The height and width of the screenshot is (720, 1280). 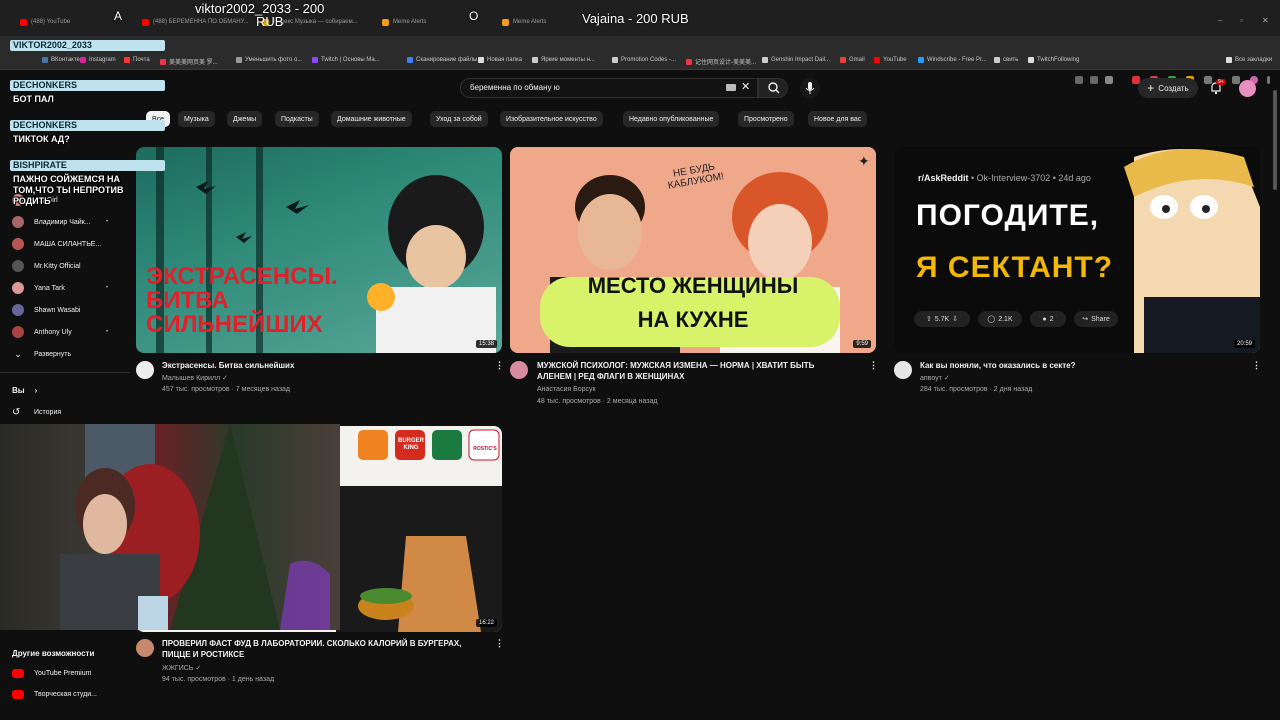 I want to click on folder-icon, so click(x=481, y=60).